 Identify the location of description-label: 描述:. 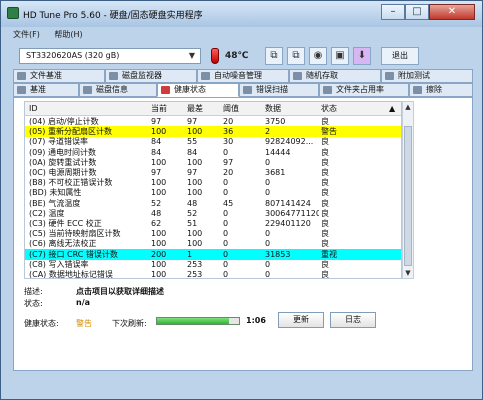
(33, 291).